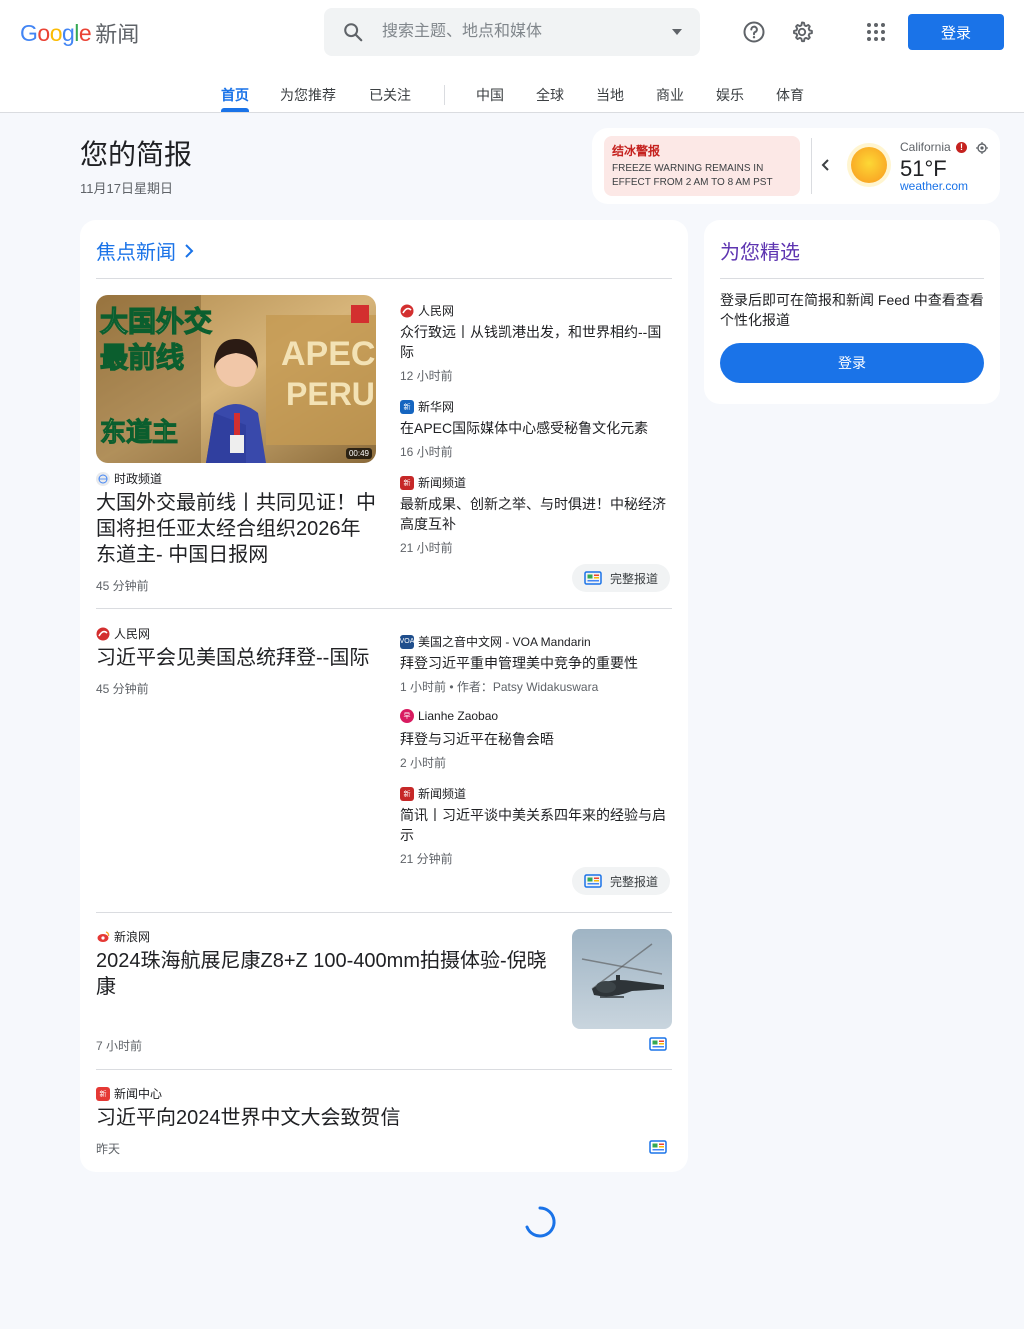  Describe the element at coordinates (436, 311) in the screenshot. I see `source-name: 人民网` at that location.